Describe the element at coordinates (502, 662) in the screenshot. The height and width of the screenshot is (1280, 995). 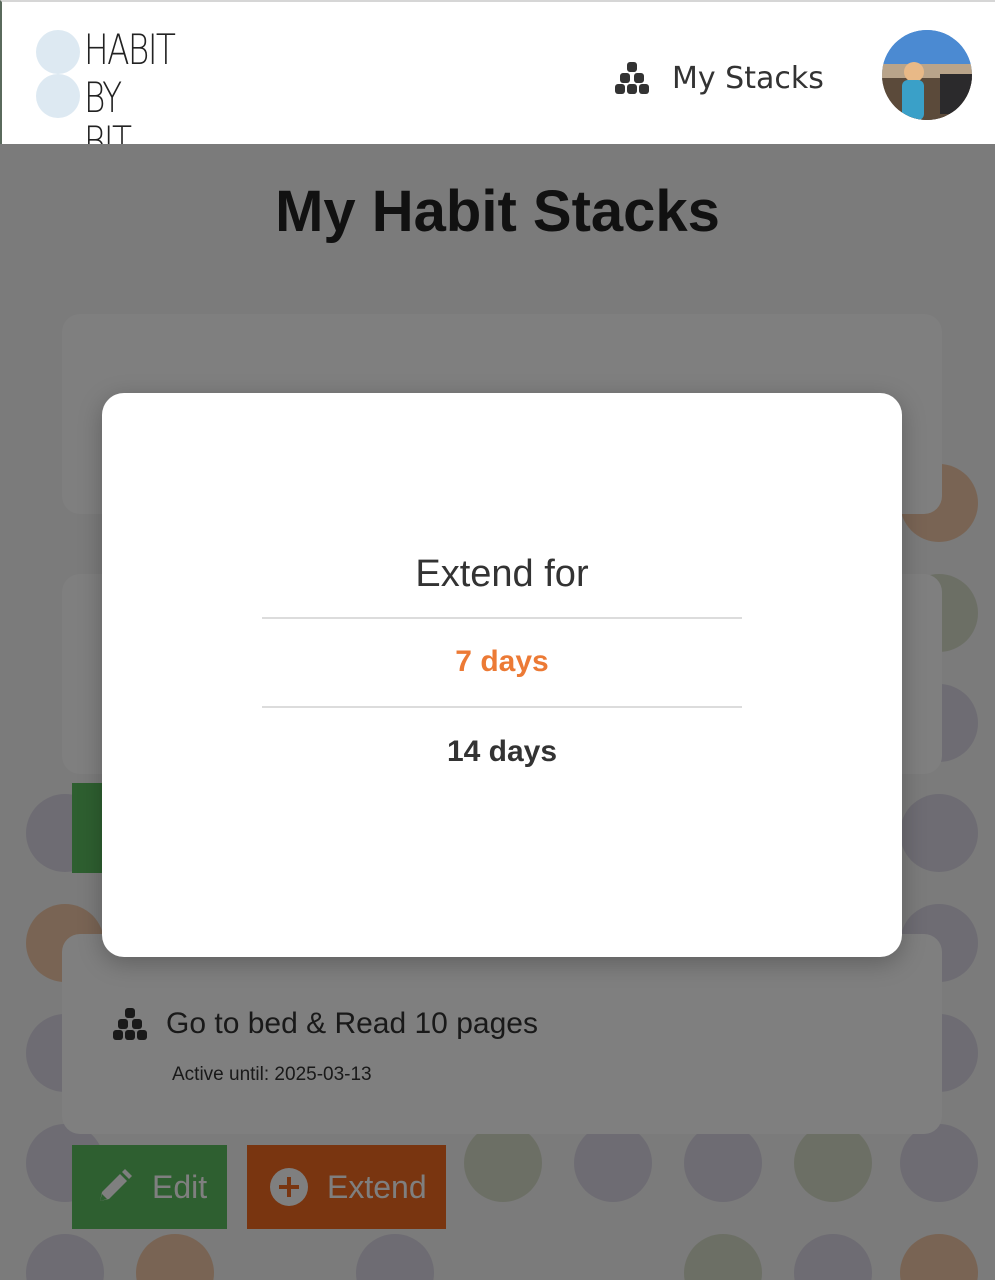
I see `option-7-days: 7 days` at that location.